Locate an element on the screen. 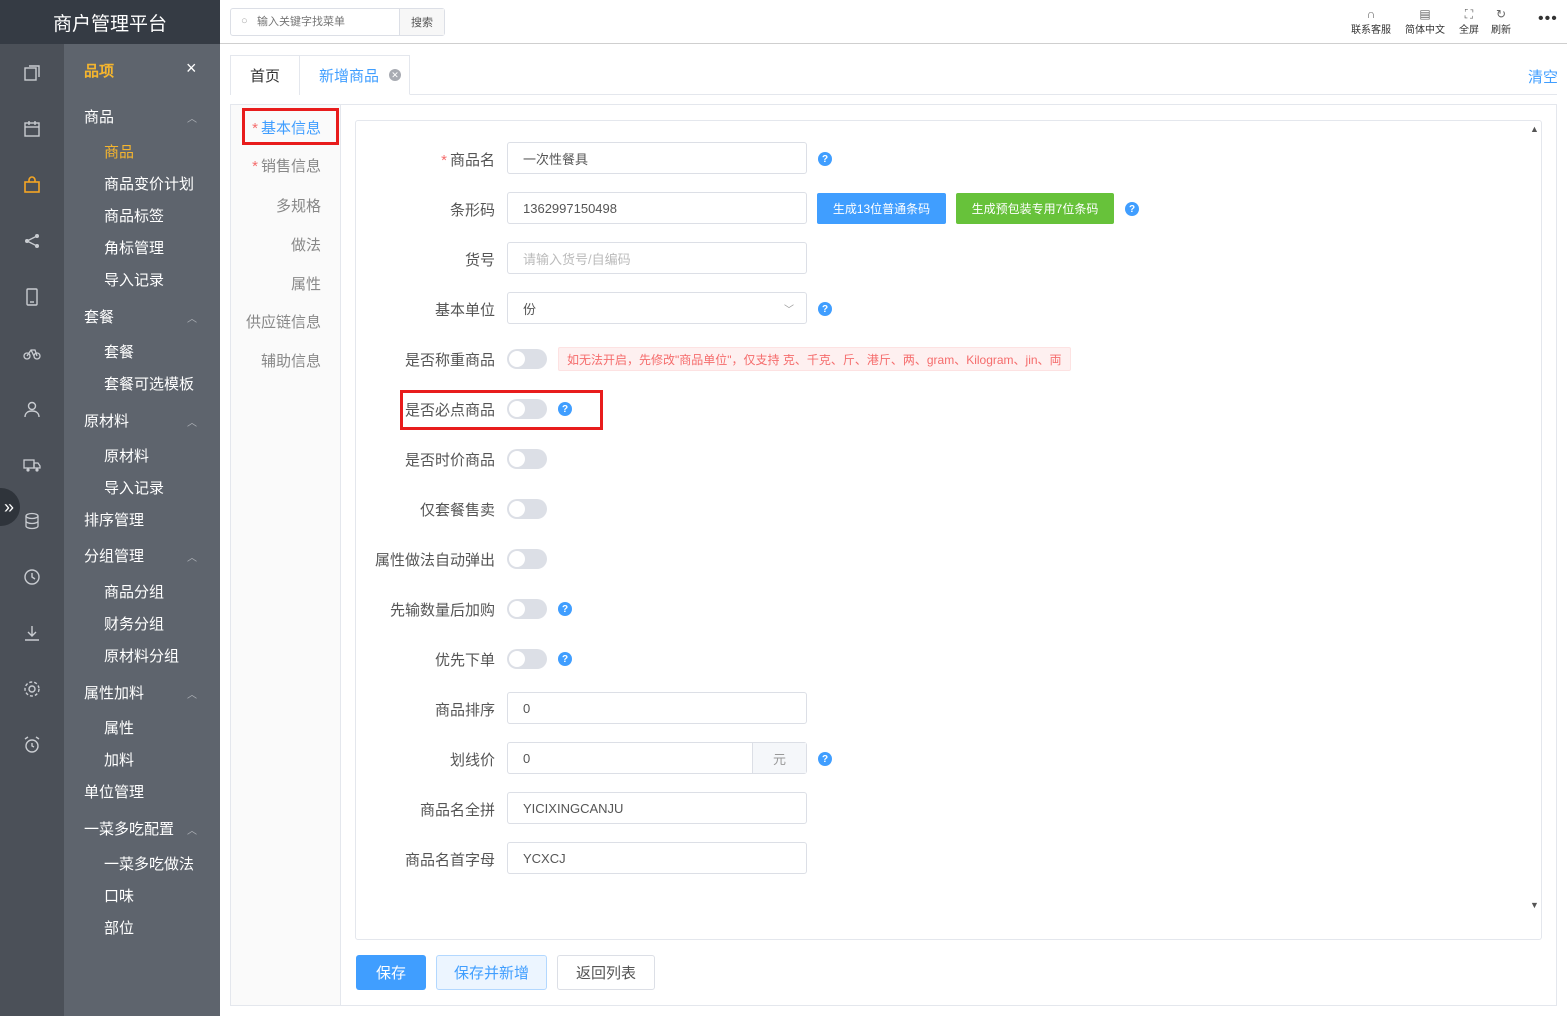 This screenshot has height=1016, width=1567. menu-group-materials: 原材料 is located at coordinates (106, 420).